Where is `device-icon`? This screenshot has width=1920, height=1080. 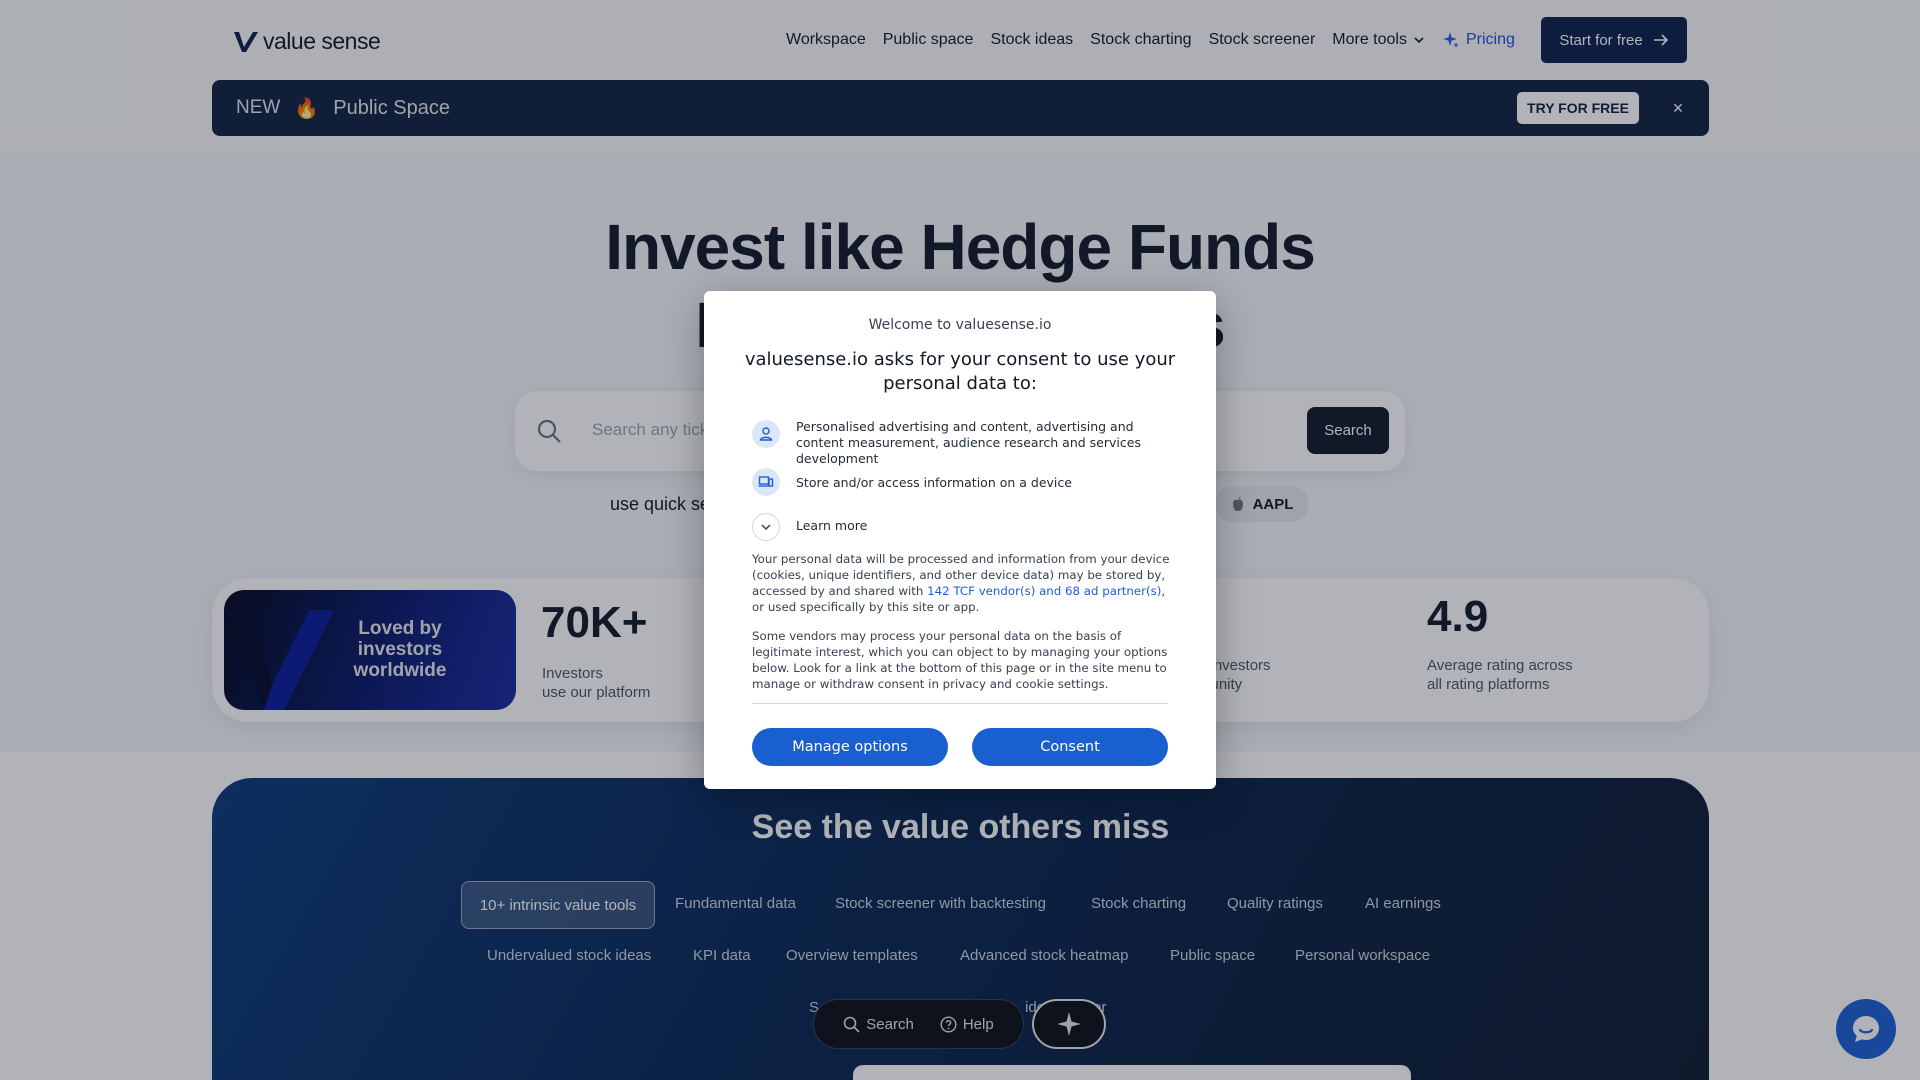
device-icon is located at coordinates (766, 482).